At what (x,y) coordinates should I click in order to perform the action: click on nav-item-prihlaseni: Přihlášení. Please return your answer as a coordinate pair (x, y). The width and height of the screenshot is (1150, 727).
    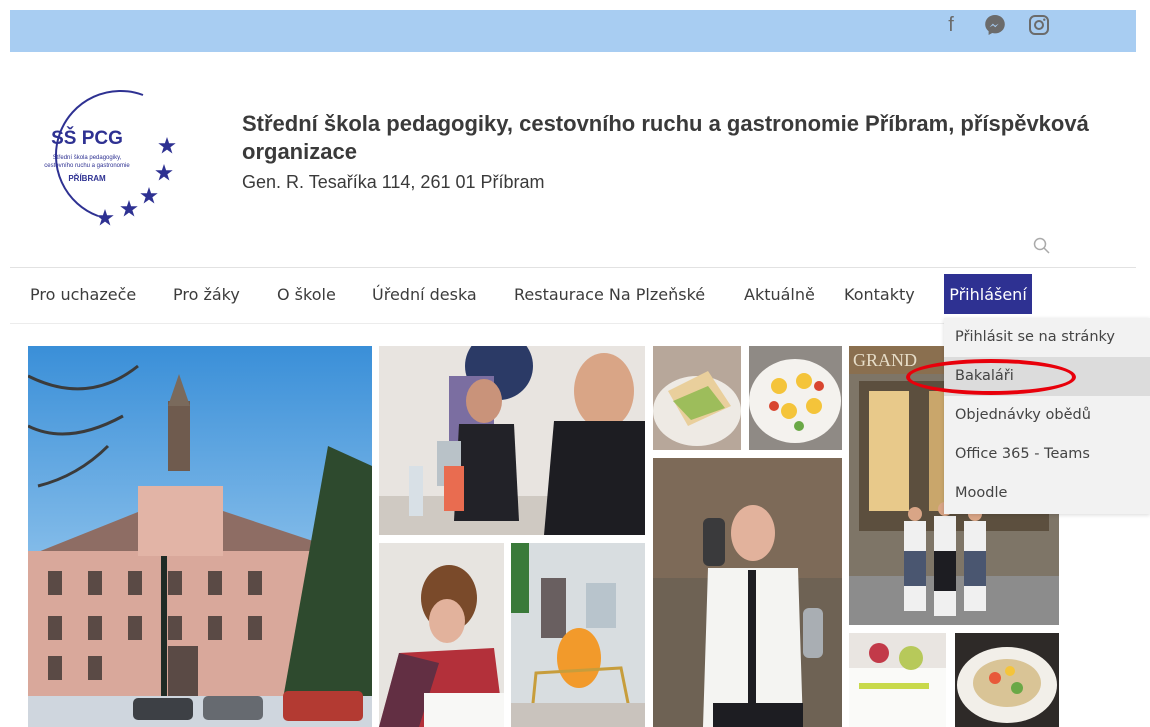
    Looking at the image, I should click on (988, 294).